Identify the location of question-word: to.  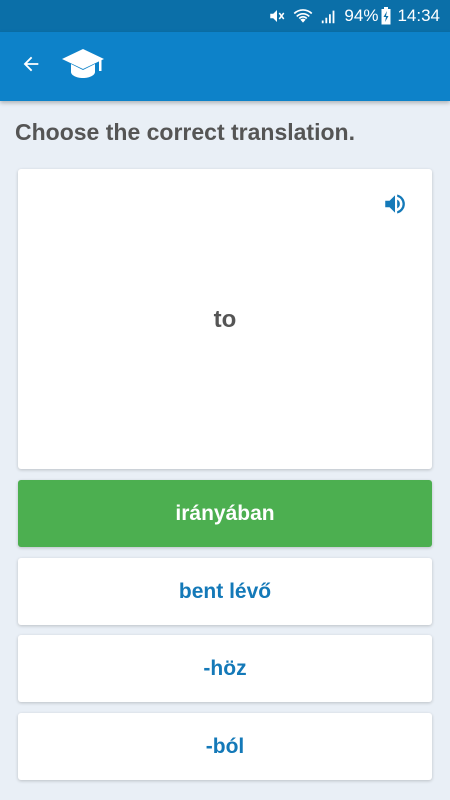
(225, 319).